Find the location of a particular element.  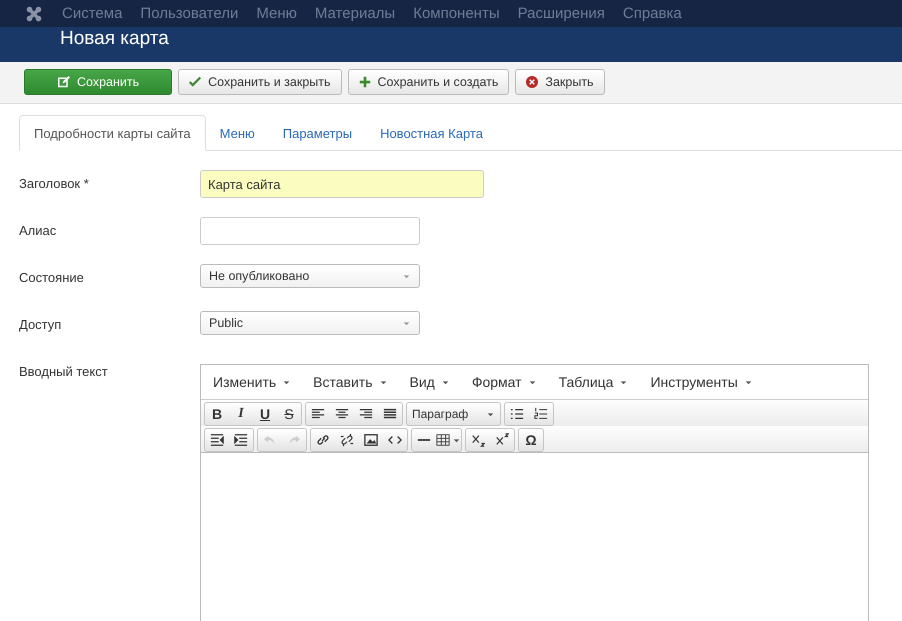

subscript-icon is located at coordinates (478, 440).